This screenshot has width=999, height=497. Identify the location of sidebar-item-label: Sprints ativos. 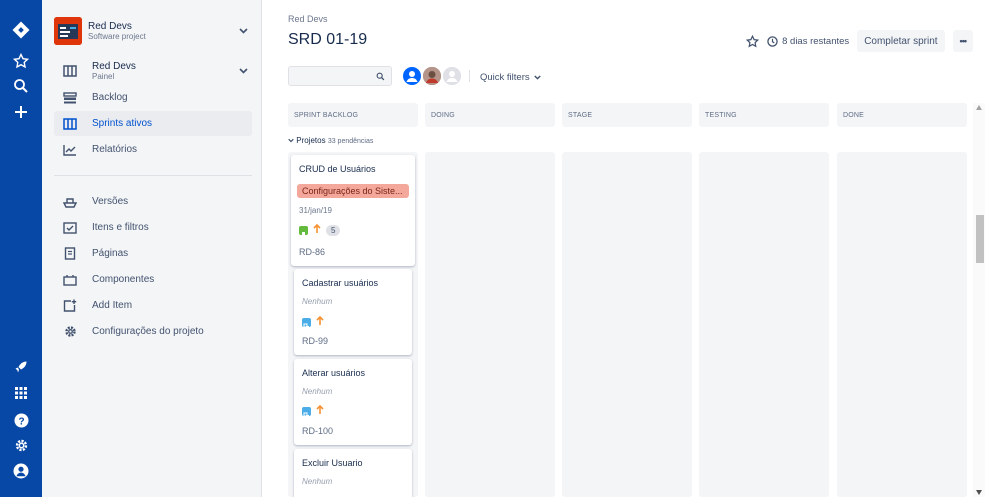
(122, 123).